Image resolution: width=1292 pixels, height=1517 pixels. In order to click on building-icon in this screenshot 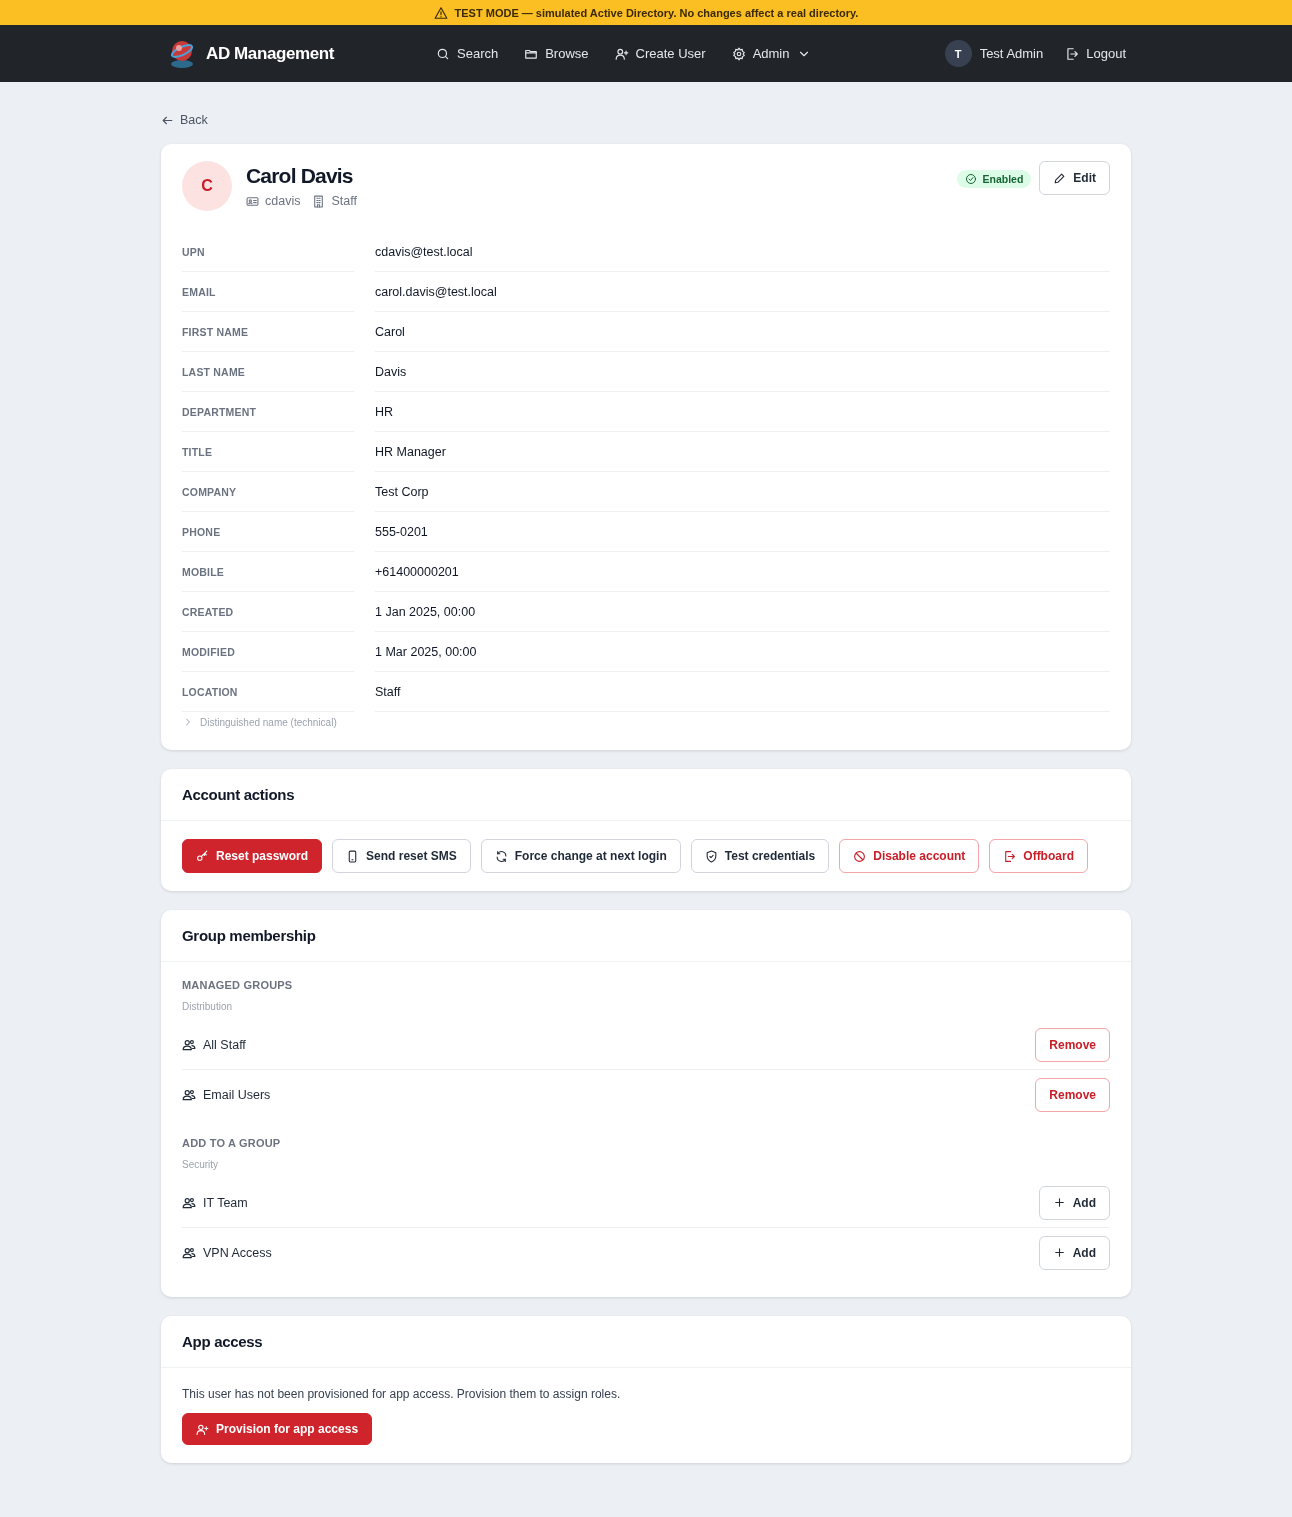, I will do `click(319, 201)`.